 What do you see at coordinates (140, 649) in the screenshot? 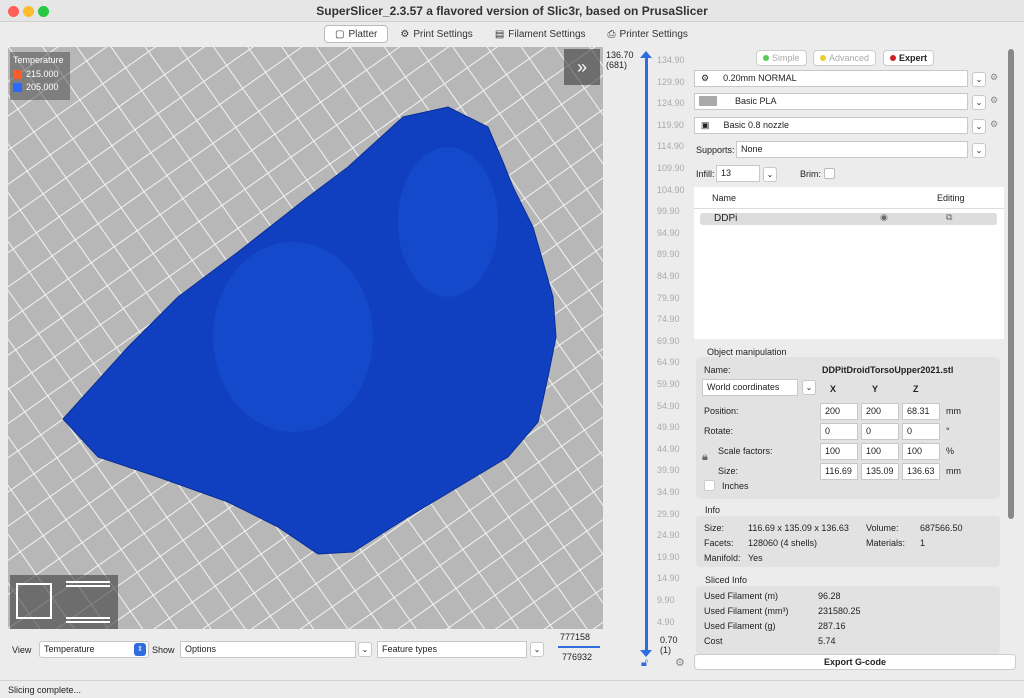
I see `updown-icon: ⇕` at bounding box center [140, 649].